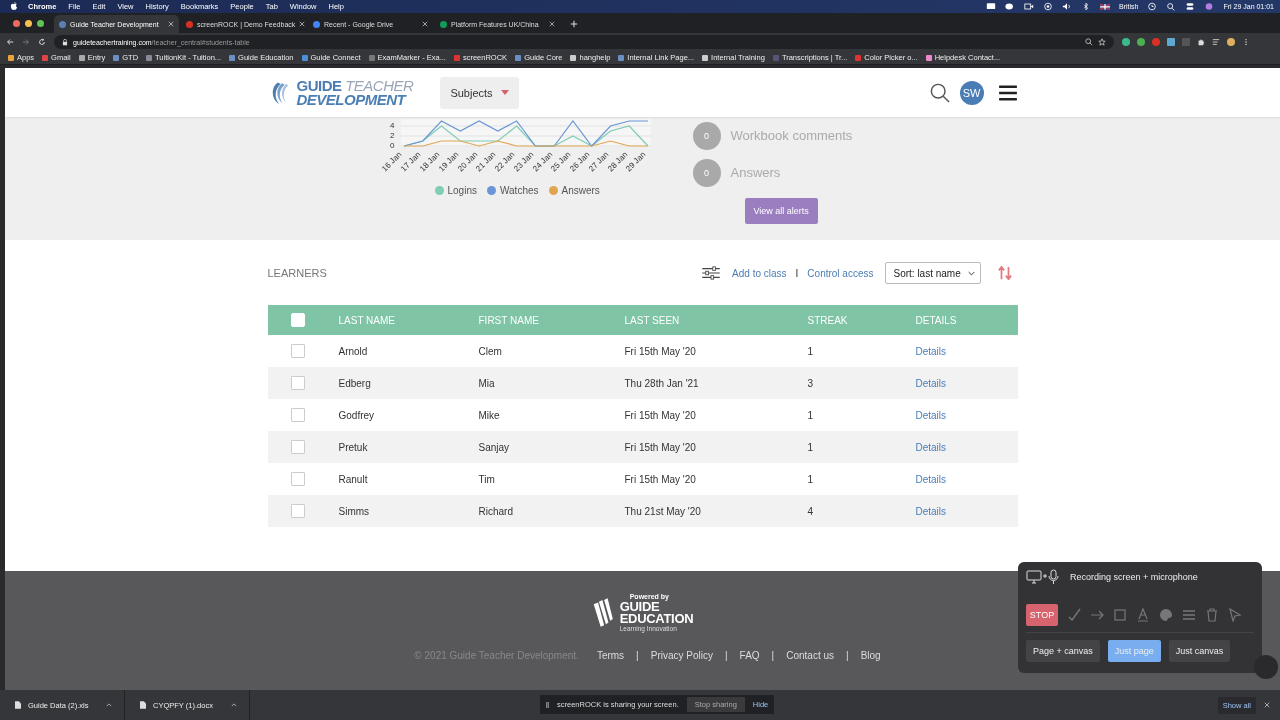  What do you see at coordinates (490, 351) in the screenshot?
I see `table-cell-text: Clem` at bounding box center [490, 351].